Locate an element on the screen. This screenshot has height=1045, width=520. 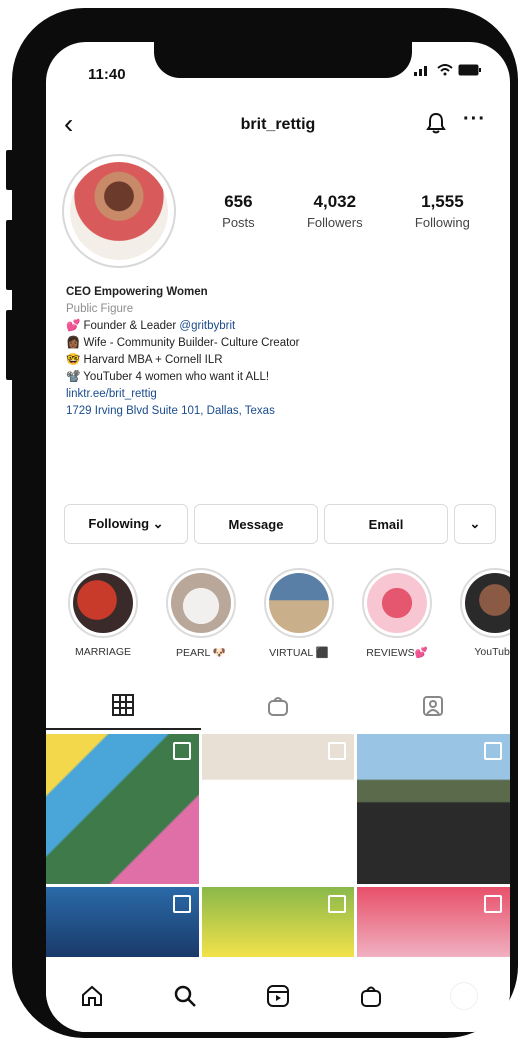
bio-line: 💕 Founder & Leader @gritbybrit is located at coordinates (151, 326).